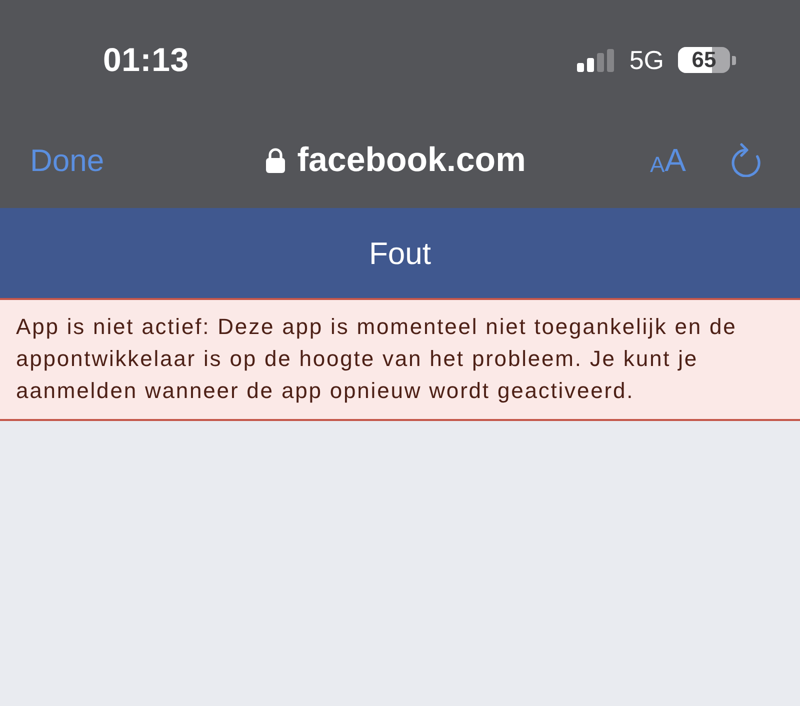 This screenshot has width=800, height=706. I want to click on lock-icon, so click(276, 160).